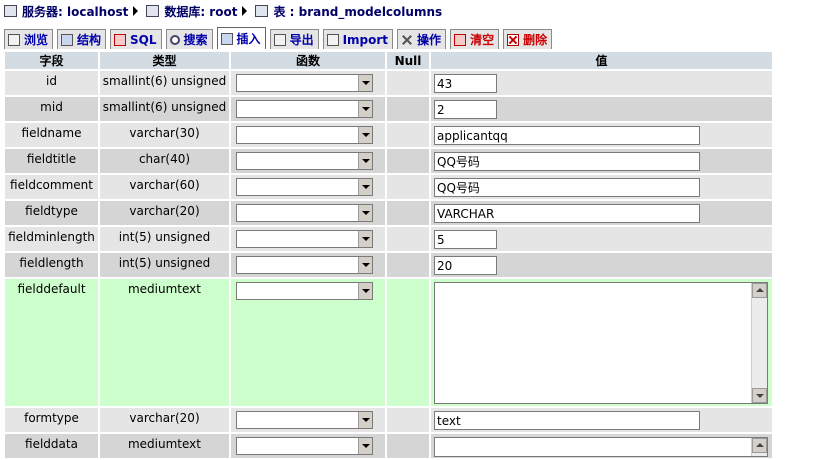 This screenshot has height=460, width=819. What do you see at coordinates (460, 39) in the screenshot?
I see `empty-icon` at bounding box center [460, 39].